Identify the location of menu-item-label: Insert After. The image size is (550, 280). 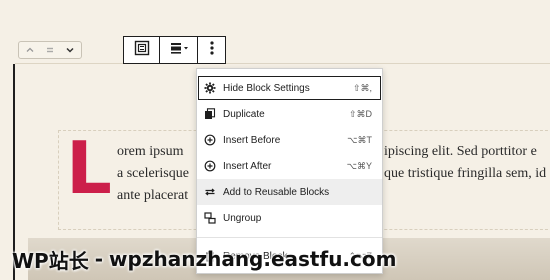
(247, 166).